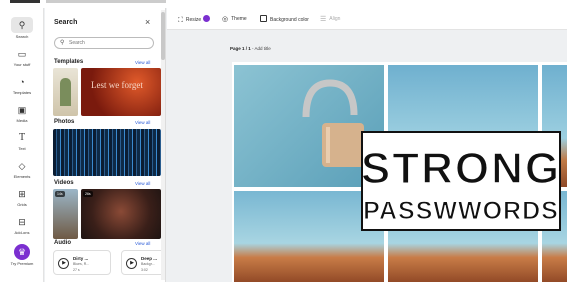  I want to click on rail-item-text: T Text, so click(22, 141).